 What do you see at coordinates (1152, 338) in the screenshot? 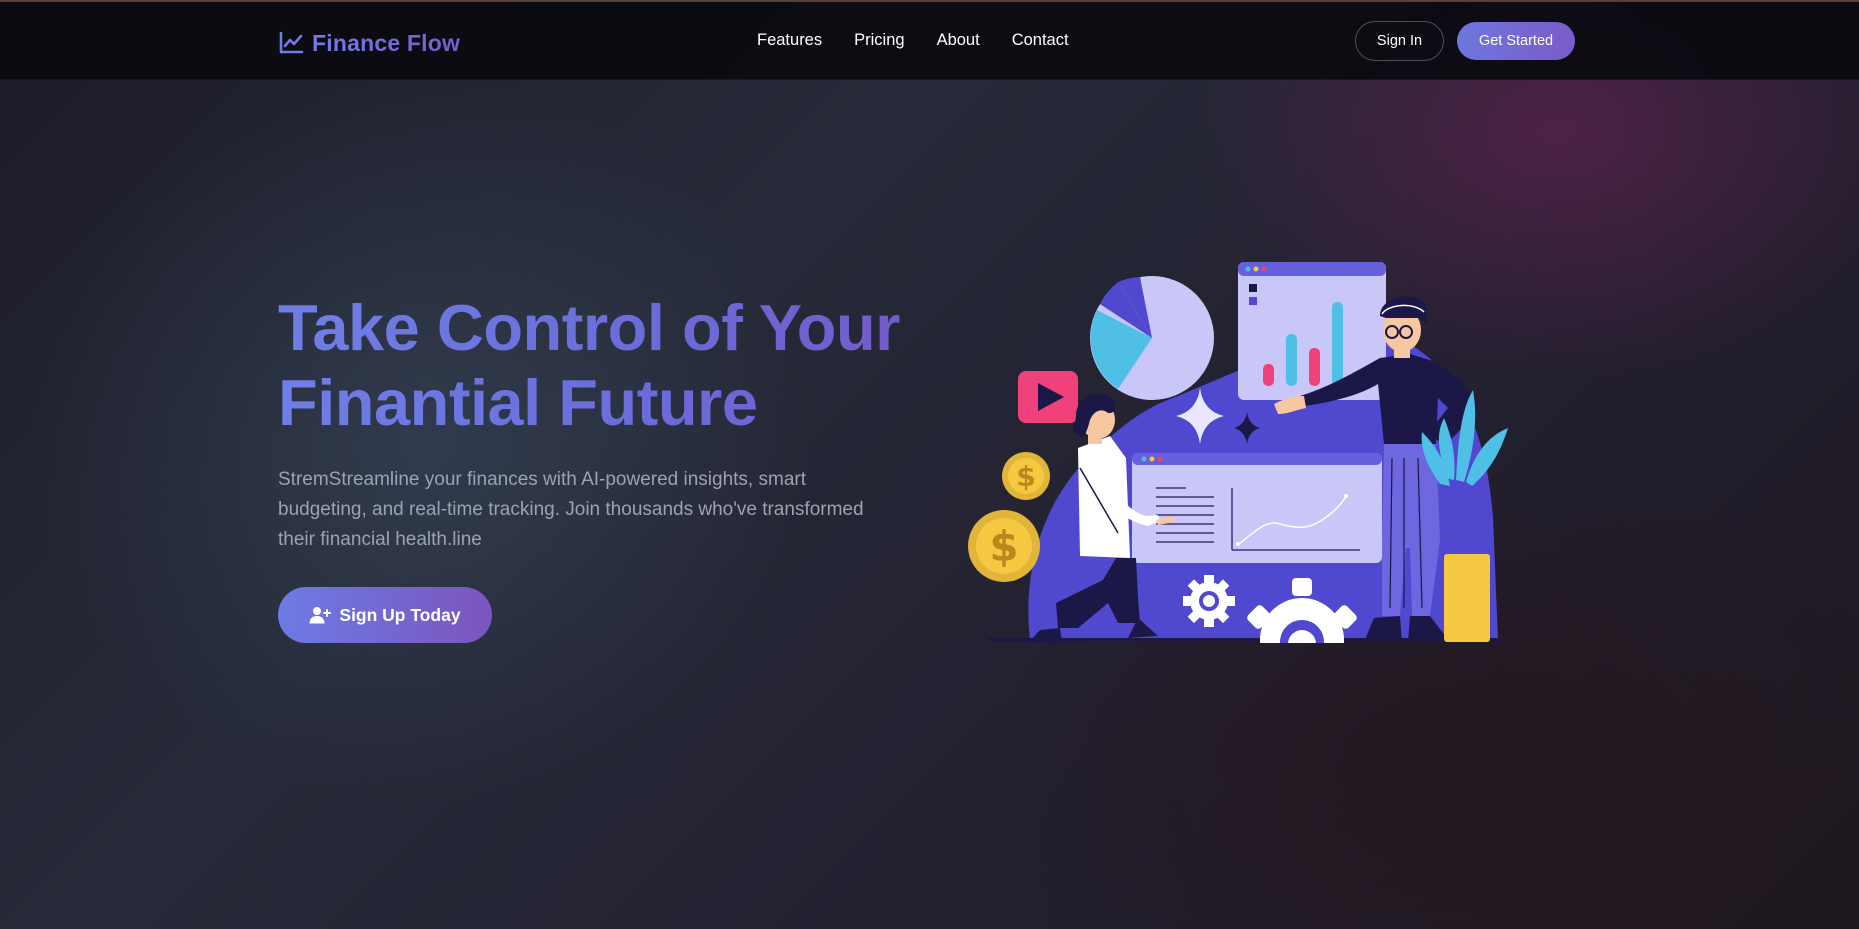
I see `pie-chart` at bounding box center [1152, 338].